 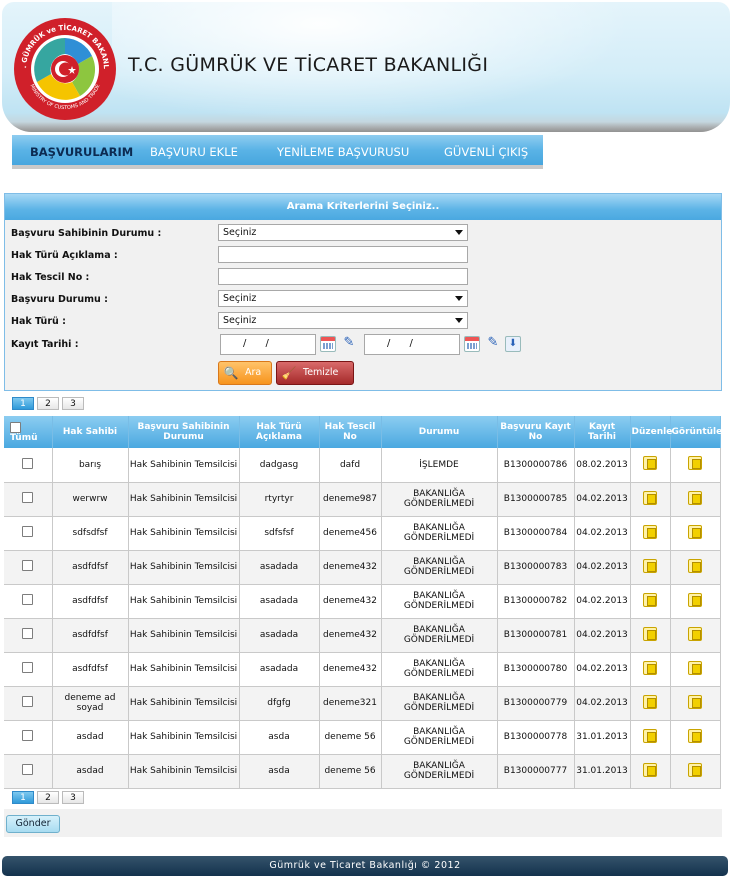 I want to click on cell-reg-no: deneme432, so click(x=350, y=669).